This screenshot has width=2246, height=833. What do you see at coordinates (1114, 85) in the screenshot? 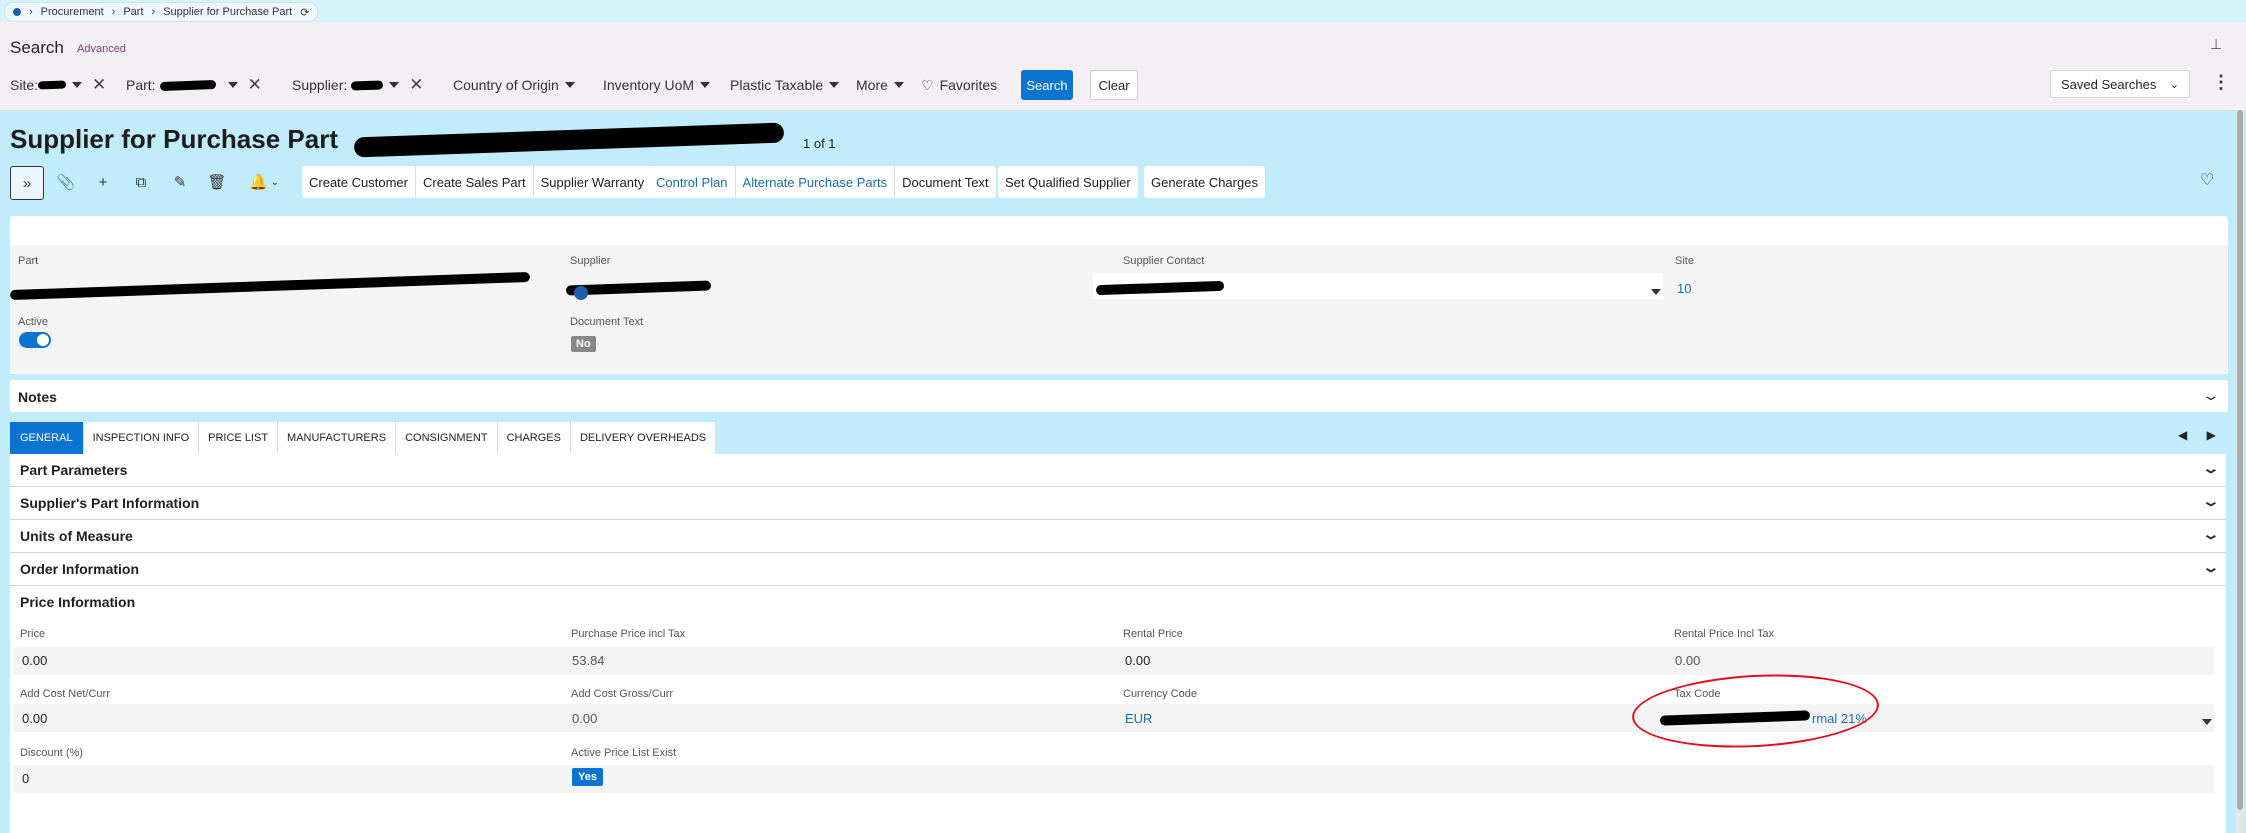
I see `clear-button: Clear` at bounding box center [1114, 85].